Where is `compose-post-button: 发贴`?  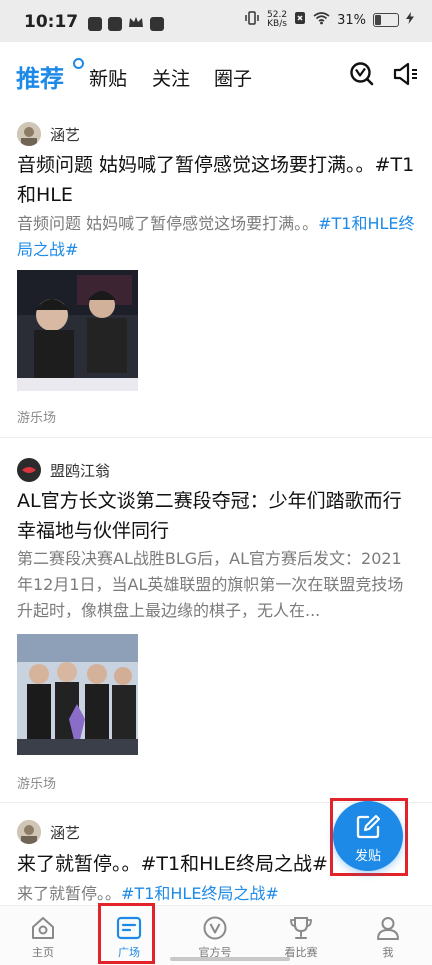 compose-post-button: 发贴 is located at coordinates (368, 836).